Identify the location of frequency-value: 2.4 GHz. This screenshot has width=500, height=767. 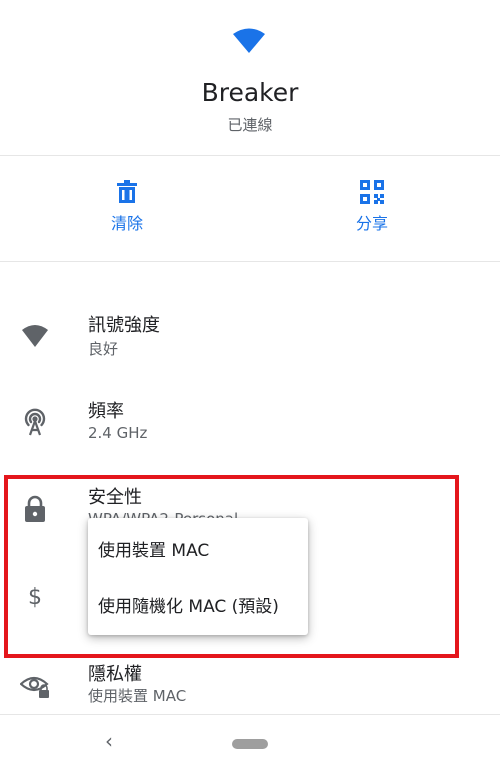
(118, 433).